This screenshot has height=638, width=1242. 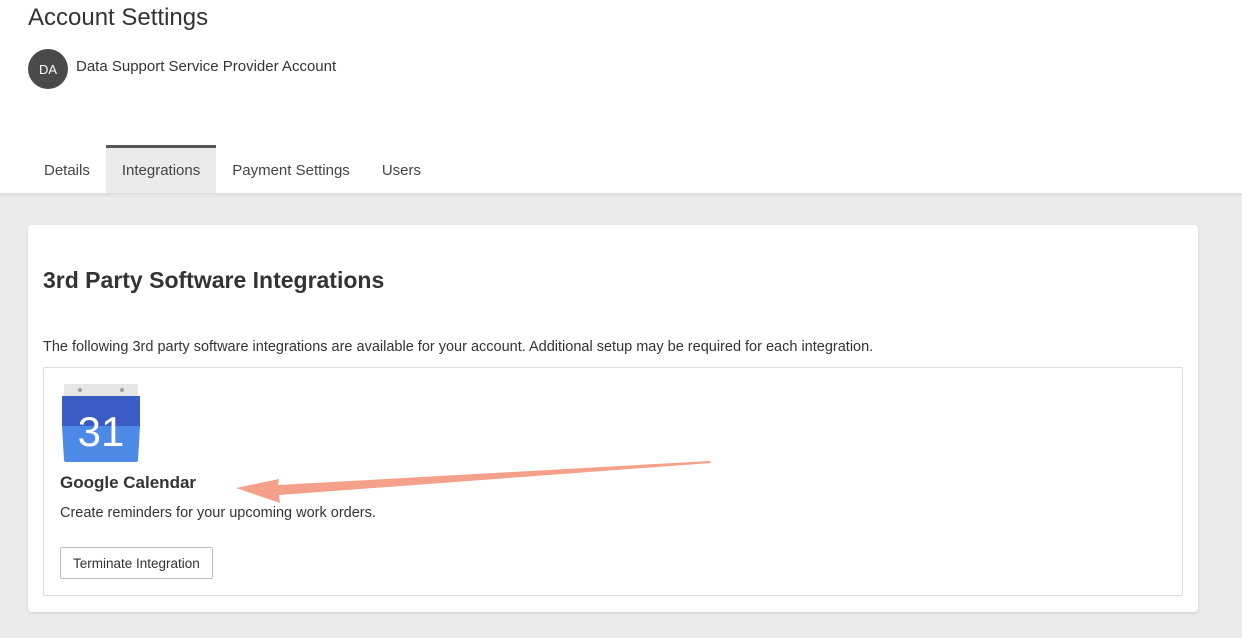 What do you see at coordinates (136, 563) in the screenshot?
I see `terminate-integration-button: Terminate Integration` at bounding box center [136, 563].